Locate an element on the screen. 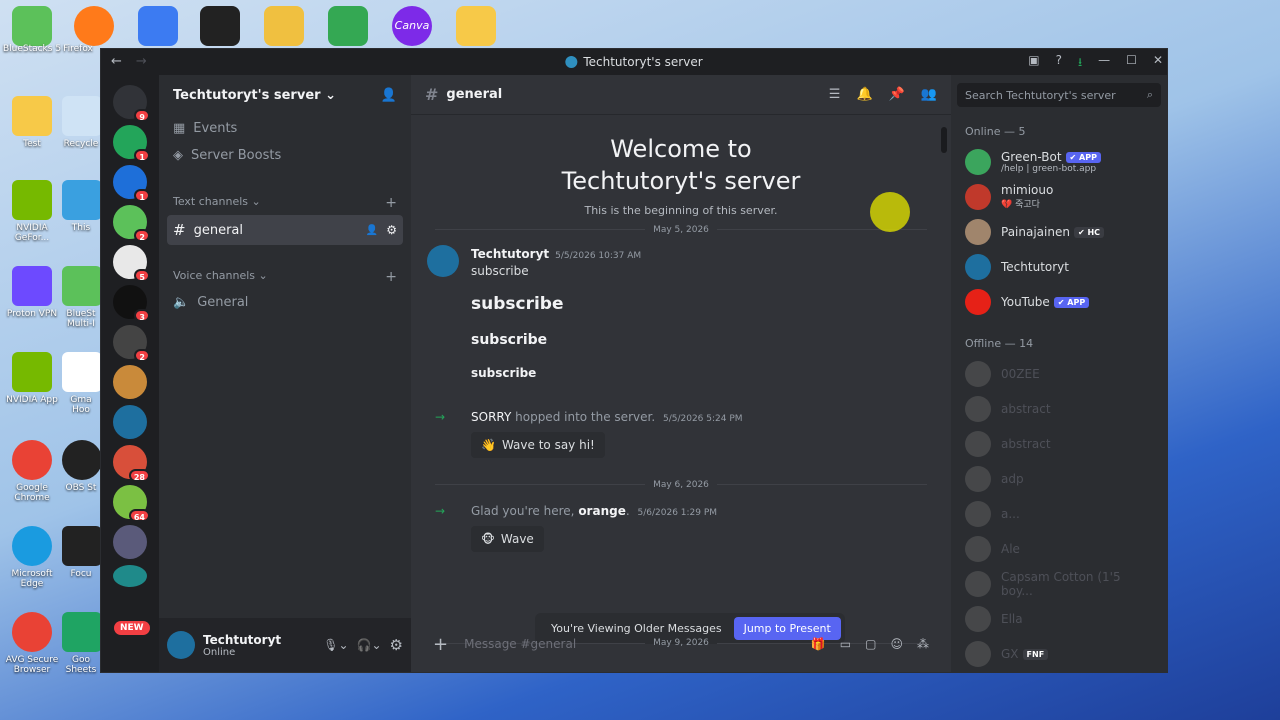 The height and width of the screenshot is (720, 1280). photos-icon is located at coordinates (284, 26).